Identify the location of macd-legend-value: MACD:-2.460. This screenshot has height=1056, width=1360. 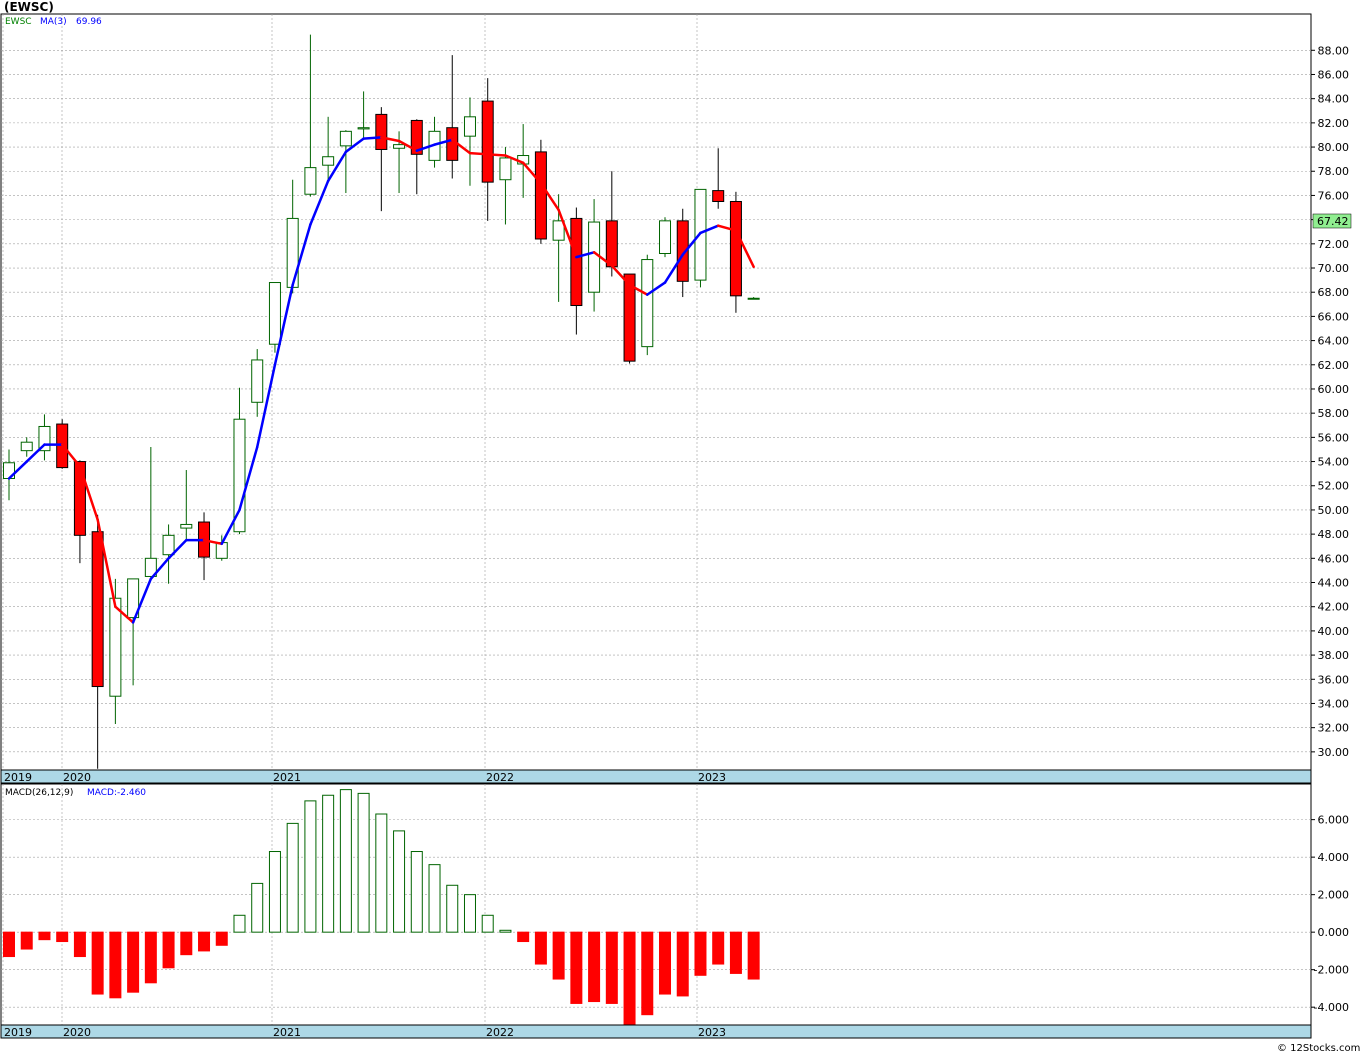
(116, 793).